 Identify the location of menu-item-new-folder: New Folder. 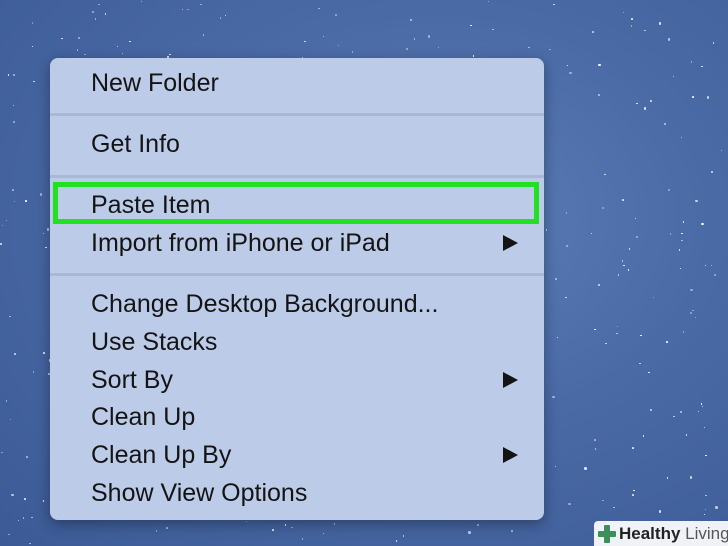
(297, 83).